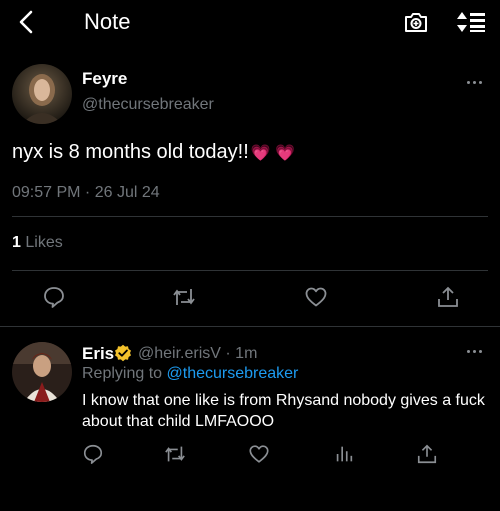  I want to click on page-title: Note, so click(107, 21).